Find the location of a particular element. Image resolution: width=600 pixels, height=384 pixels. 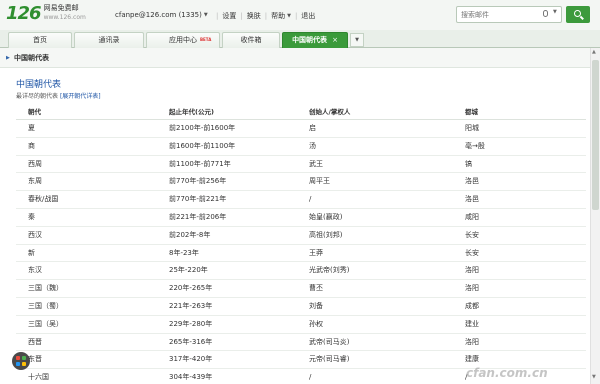

cell-period: 前2100年-前1600年 is located at coordinates (202, 128).